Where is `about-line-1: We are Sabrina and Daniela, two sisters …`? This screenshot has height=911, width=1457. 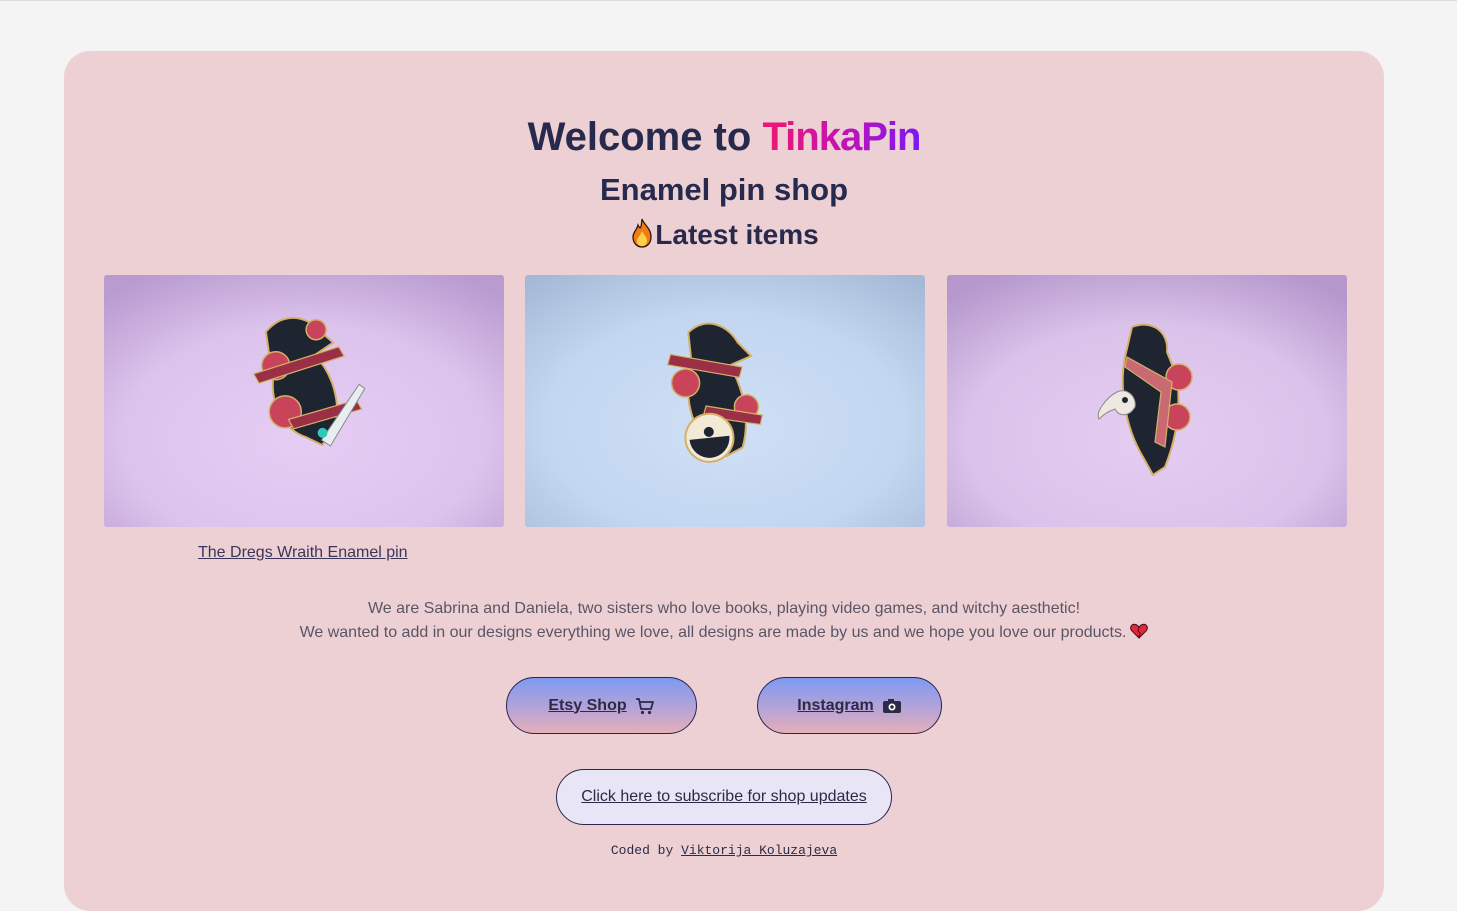
about-line-1: We are Sabrina and Daniela, two sisters … is located at coordinates (724, 608).